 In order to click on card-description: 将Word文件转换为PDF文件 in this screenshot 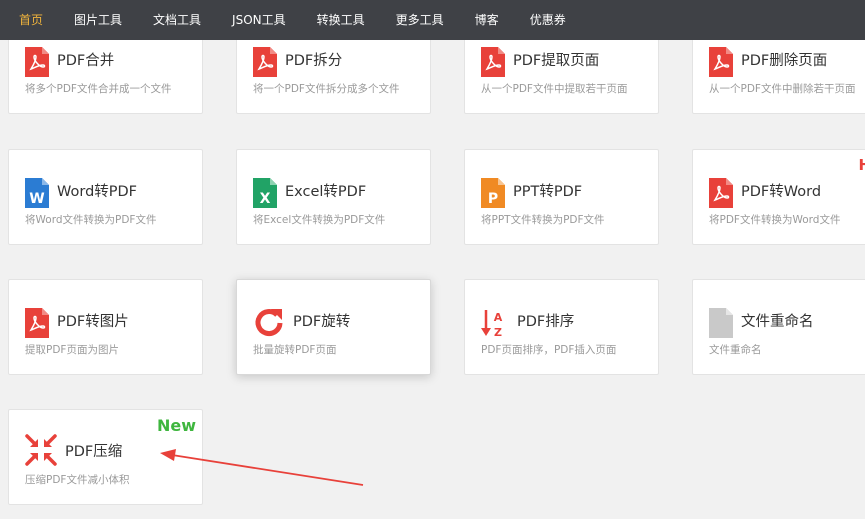, I will do `click(91, 220)`.